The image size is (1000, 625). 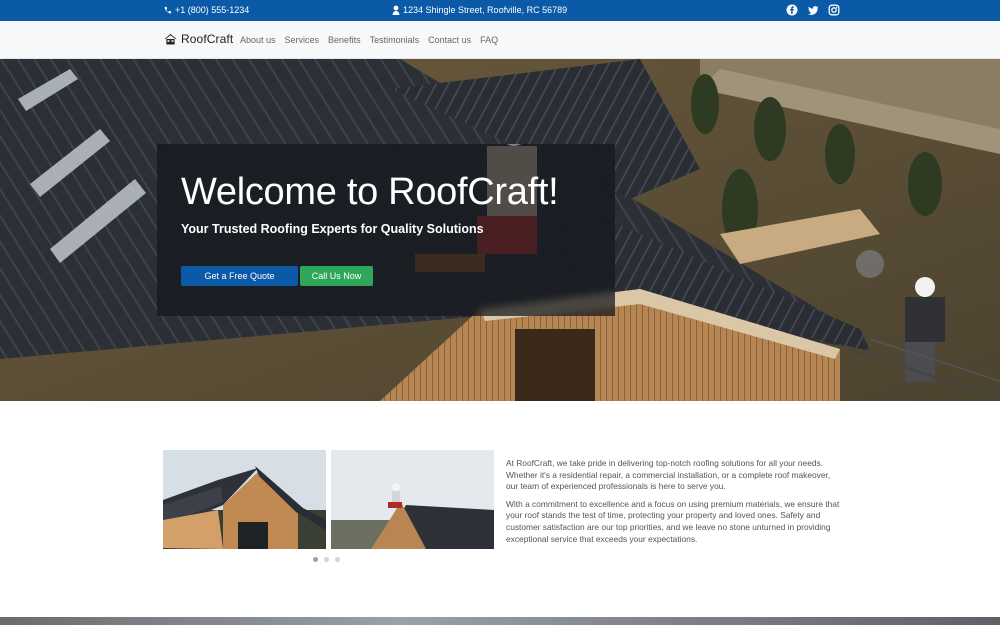 What do you see at coordinates (449, 40) in the screenshot?
I see `nav-item-contact-us: Contact us` at bounding box center [449, 40].